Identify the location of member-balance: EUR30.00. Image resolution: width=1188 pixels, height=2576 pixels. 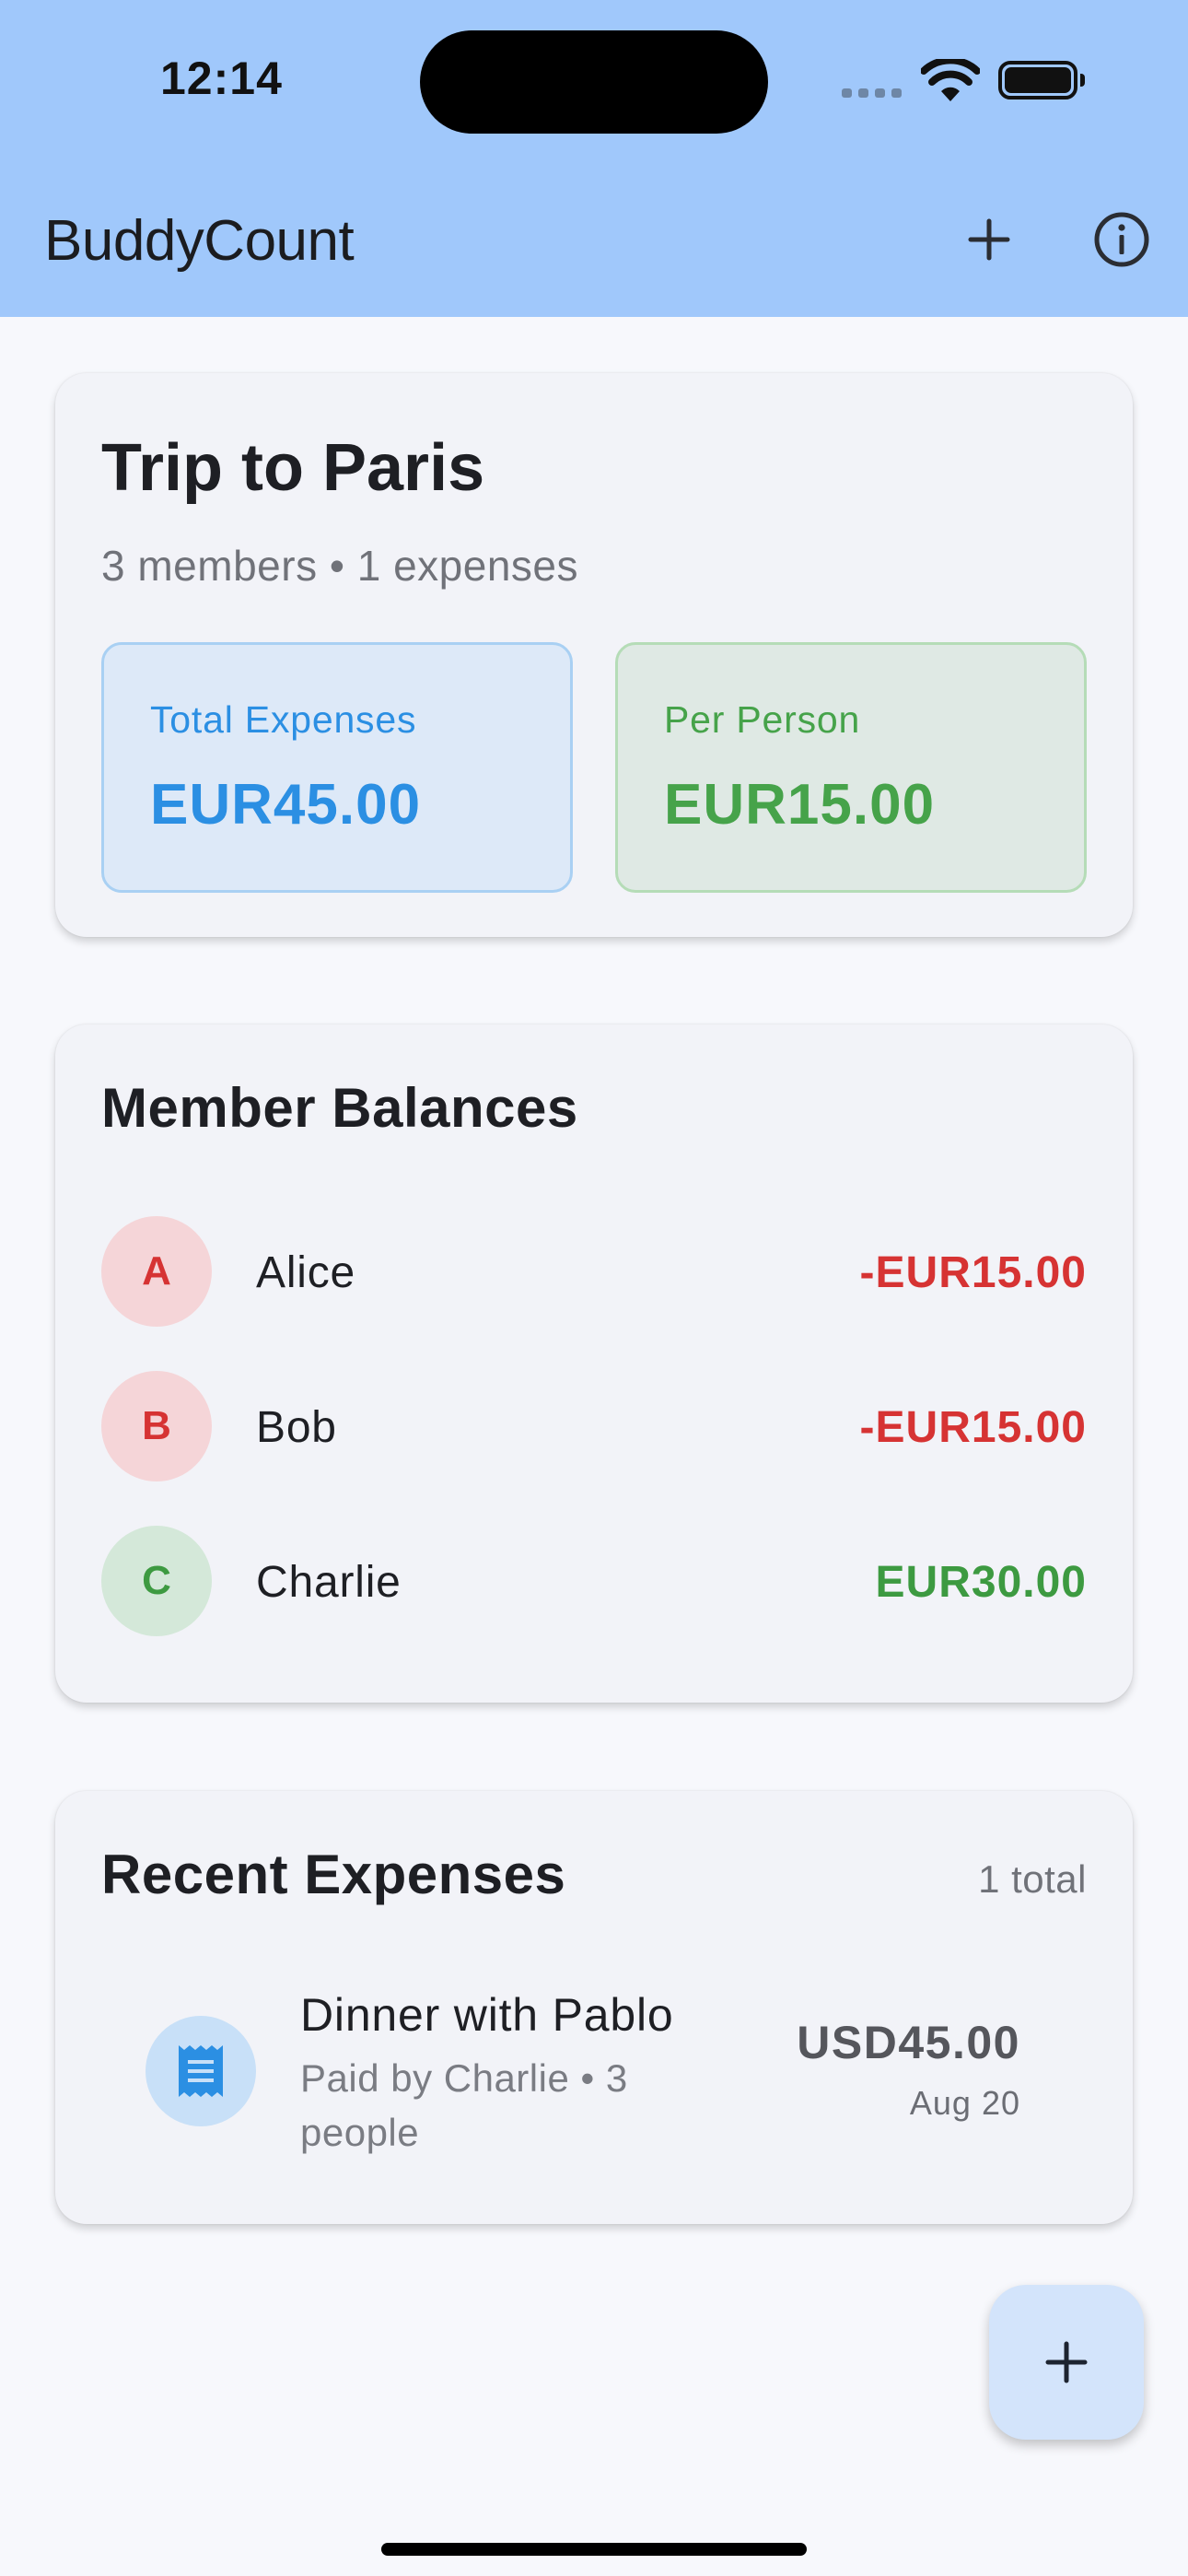
(981, 1582).